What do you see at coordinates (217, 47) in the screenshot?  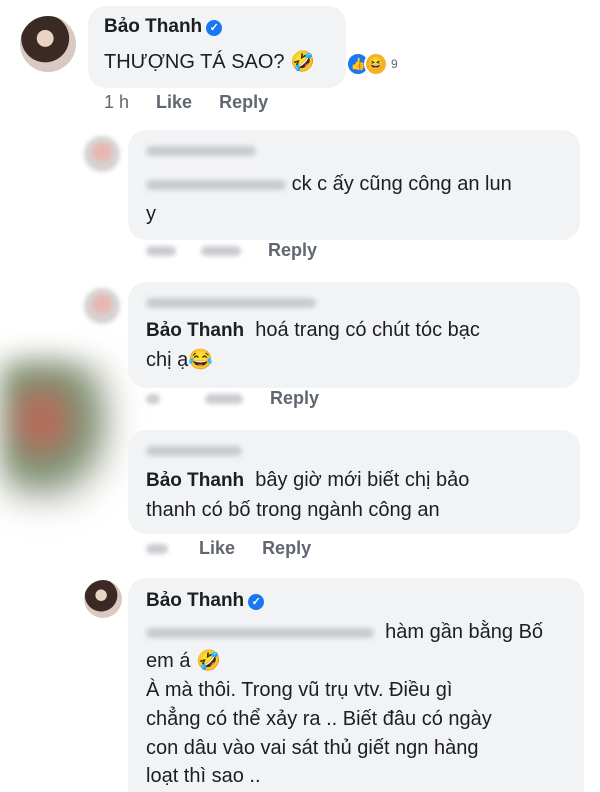 I see `comment-bubble: Bảo Thanh ✓ THƯỢNG TÁ SAO? 🤣` at bounding box center [217, 47].